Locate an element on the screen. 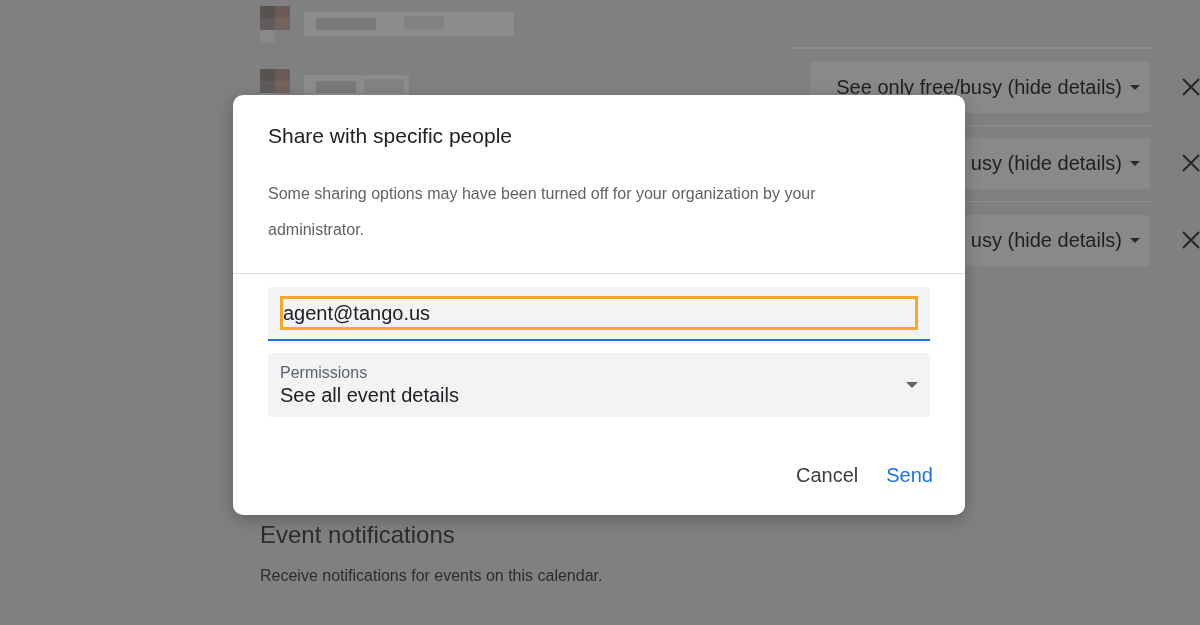 The image size is (1200, 625). dialog-title: Share with specific people is located at coordinates (390, 136).